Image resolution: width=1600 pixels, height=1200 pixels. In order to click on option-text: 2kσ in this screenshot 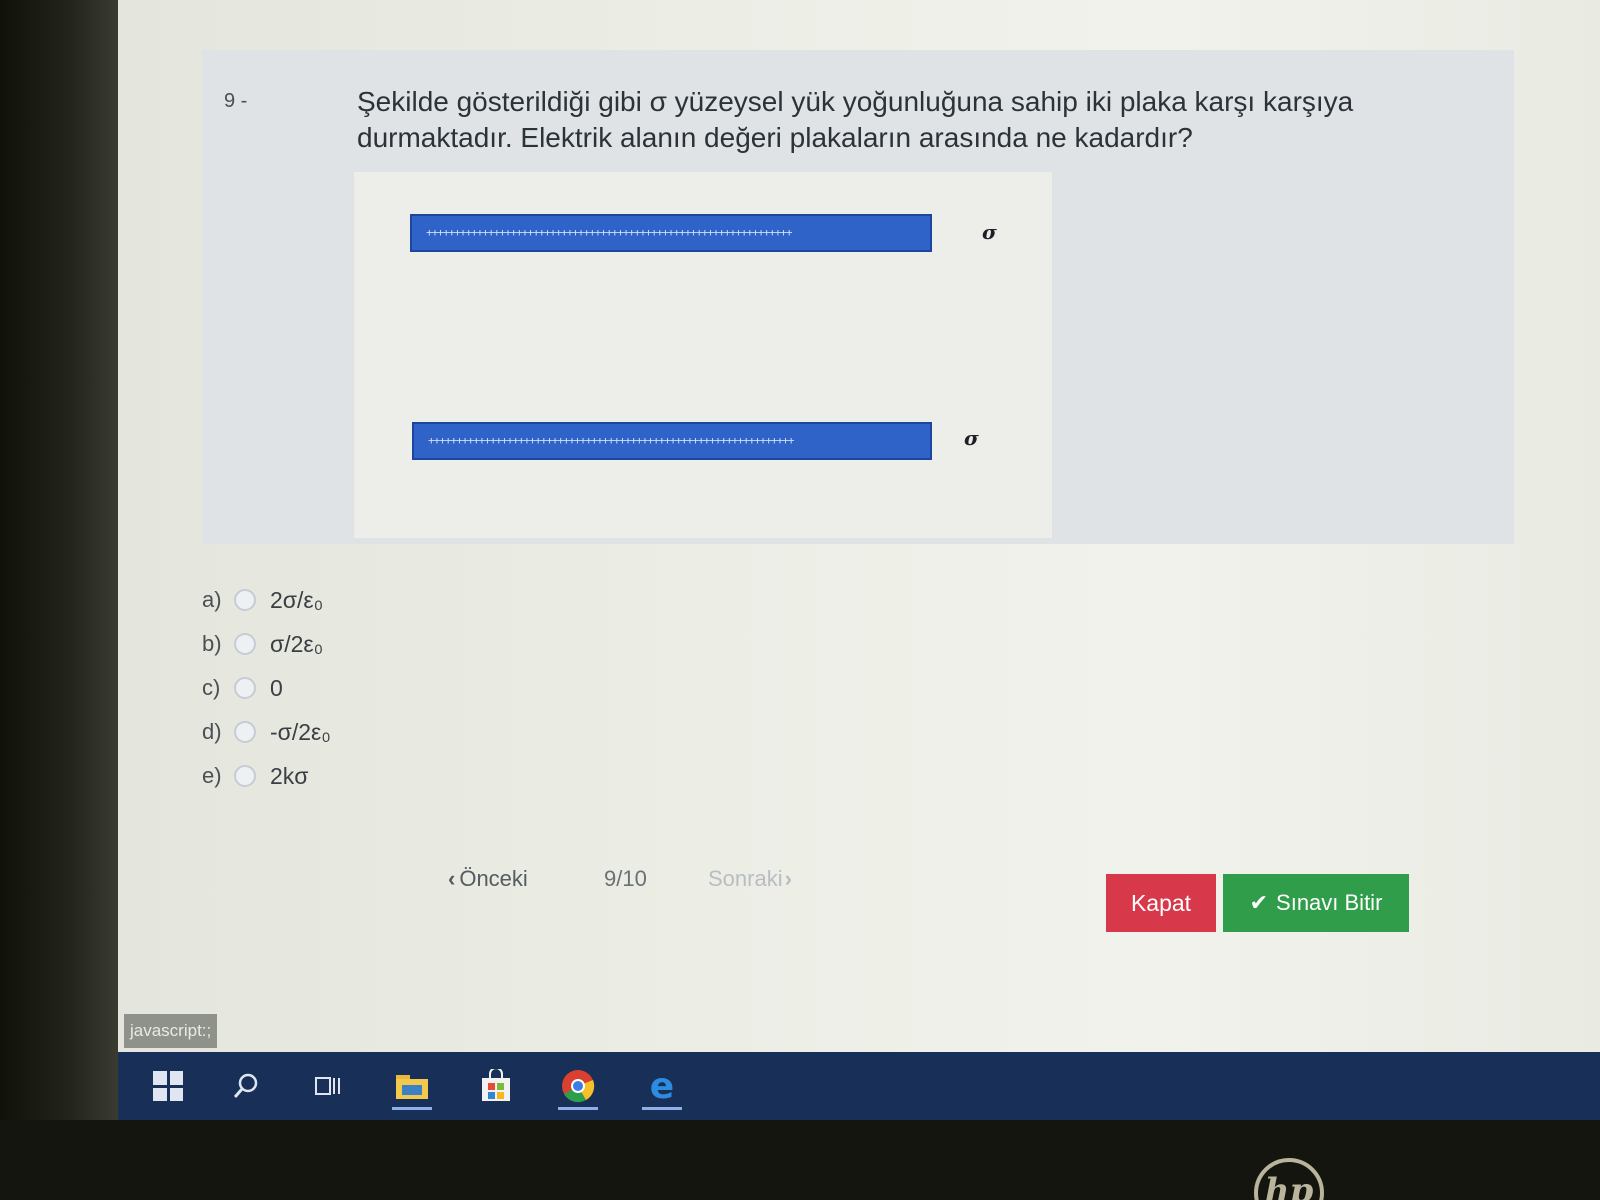, I will do `click(289, 775)`.